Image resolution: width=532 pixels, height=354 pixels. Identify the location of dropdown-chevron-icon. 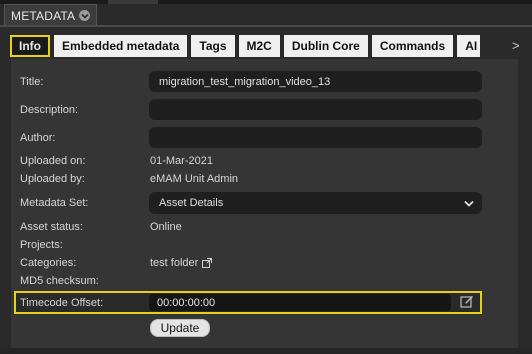
(469, 203).